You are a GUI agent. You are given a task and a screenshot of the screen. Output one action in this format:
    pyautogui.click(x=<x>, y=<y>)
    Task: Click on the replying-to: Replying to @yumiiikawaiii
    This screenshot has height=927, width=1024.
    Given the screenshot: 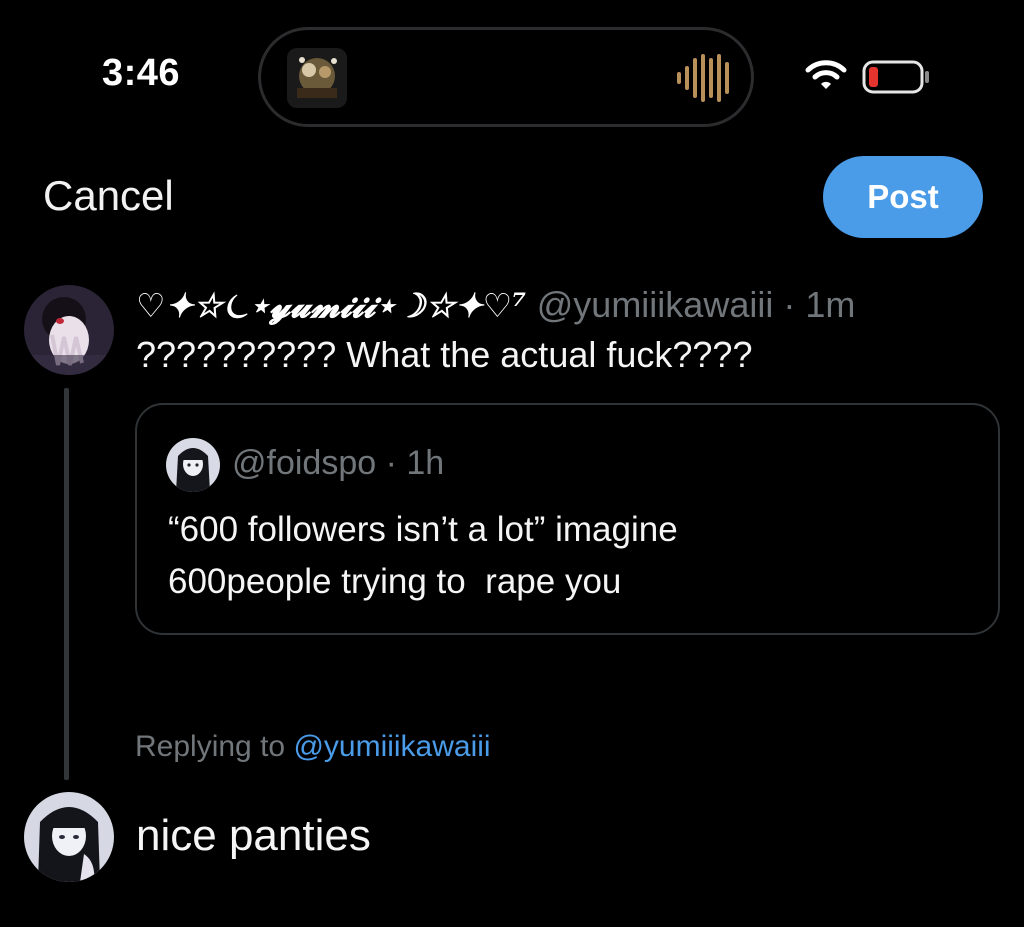 What is the action you would take?
    pyautogui.click(x=313, y=747)
    